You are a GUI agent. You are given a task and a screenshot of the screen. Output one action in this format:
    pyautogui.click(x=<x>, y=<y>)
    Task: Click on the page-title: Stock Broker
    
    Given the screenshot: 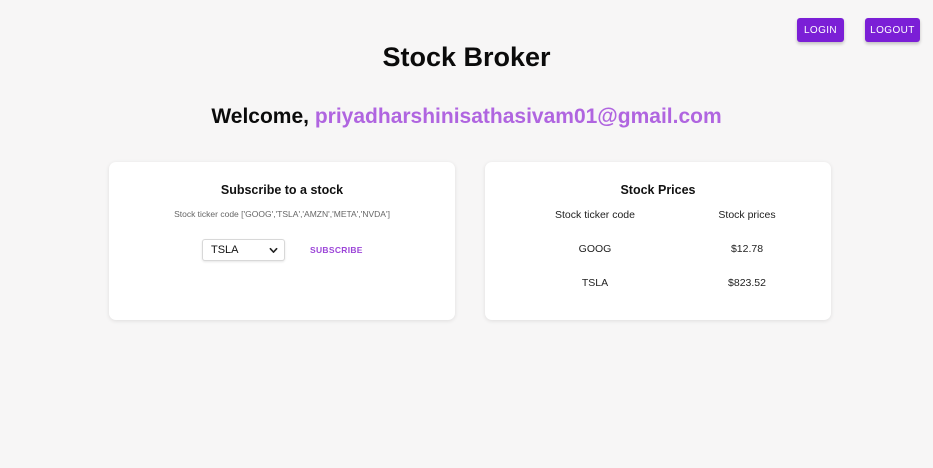 What is the action you would take?
    pyautogui.click(x=466, y=57)
    